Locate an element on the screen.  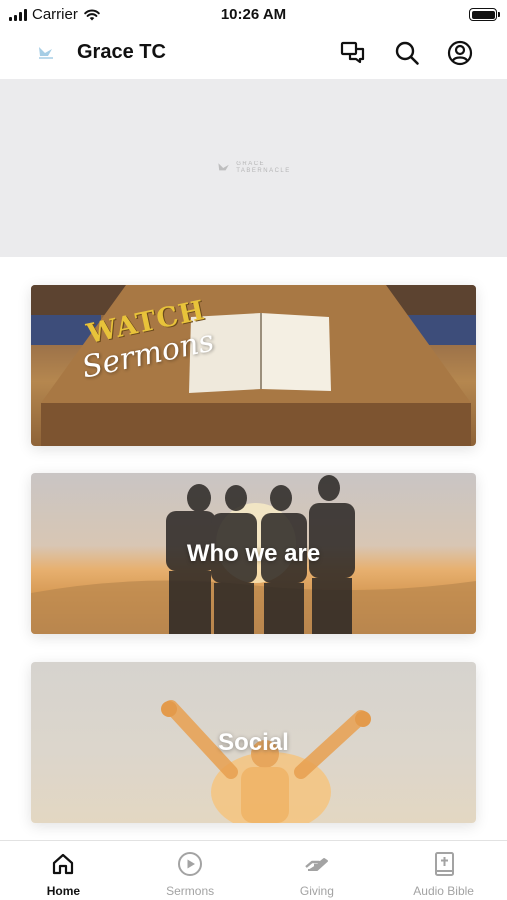
home-icon is located at coordinates (63, 864).